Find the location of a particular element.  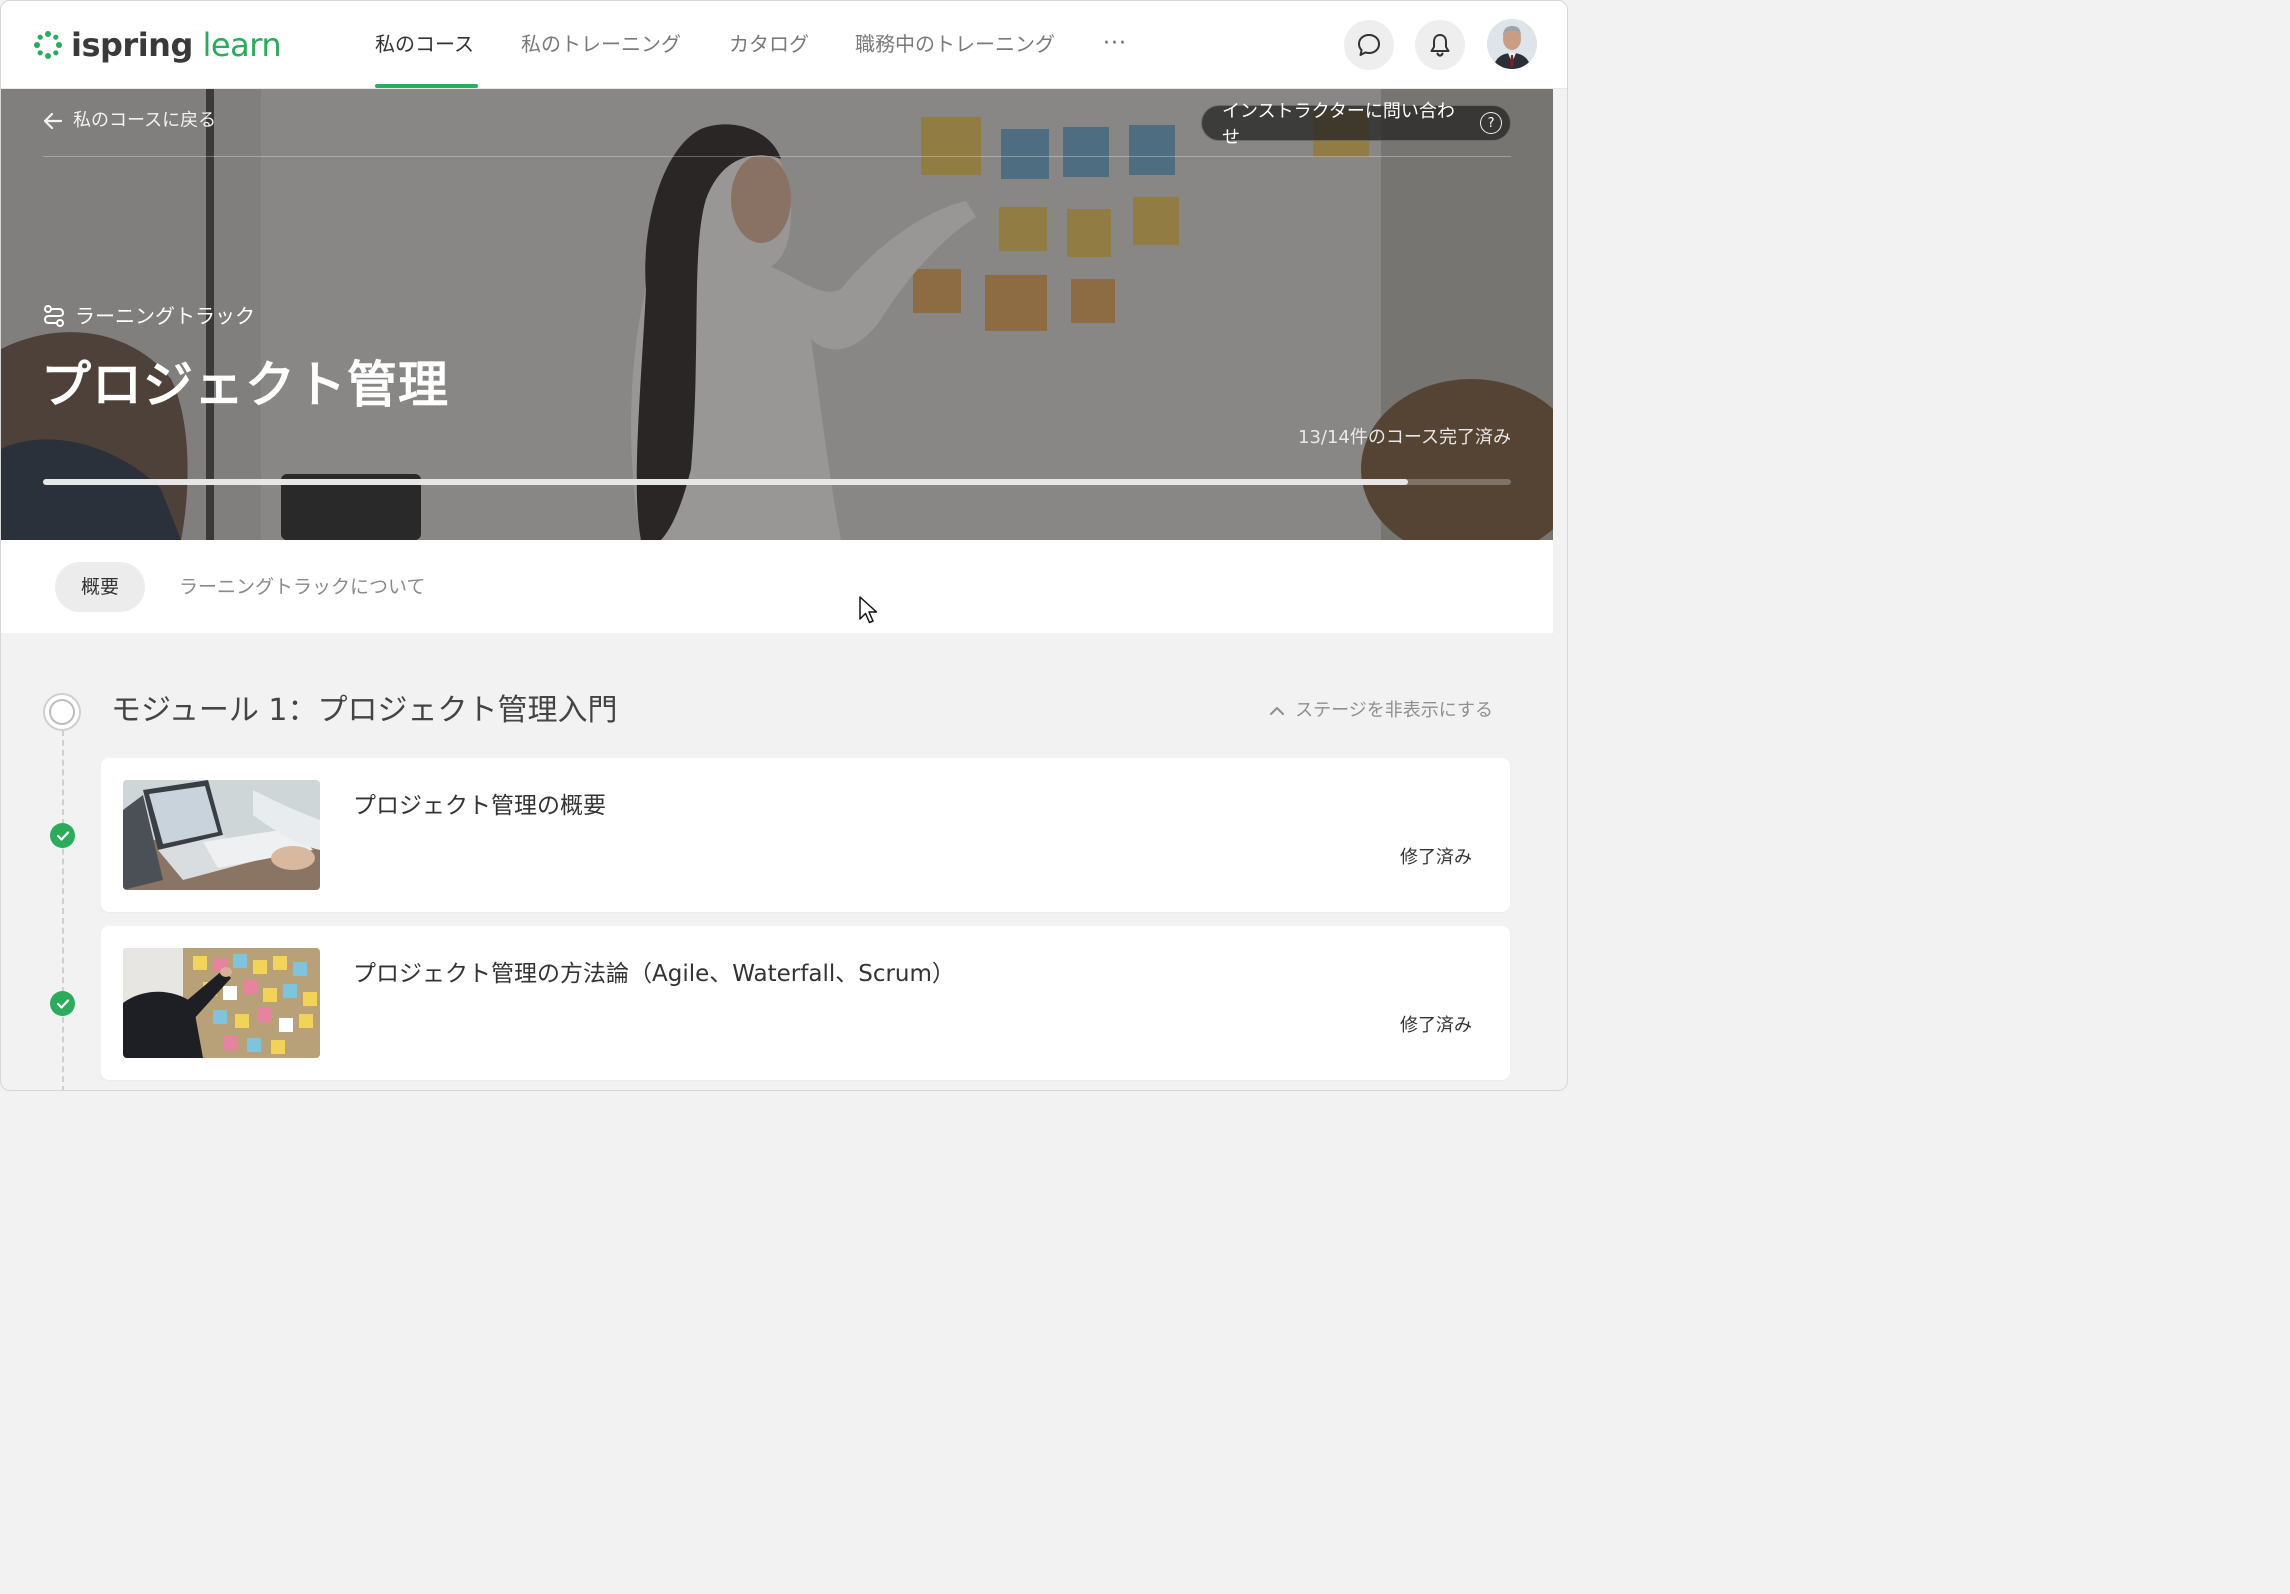

nav-my-courses: 私のコース is located at coordinates (424, 44).